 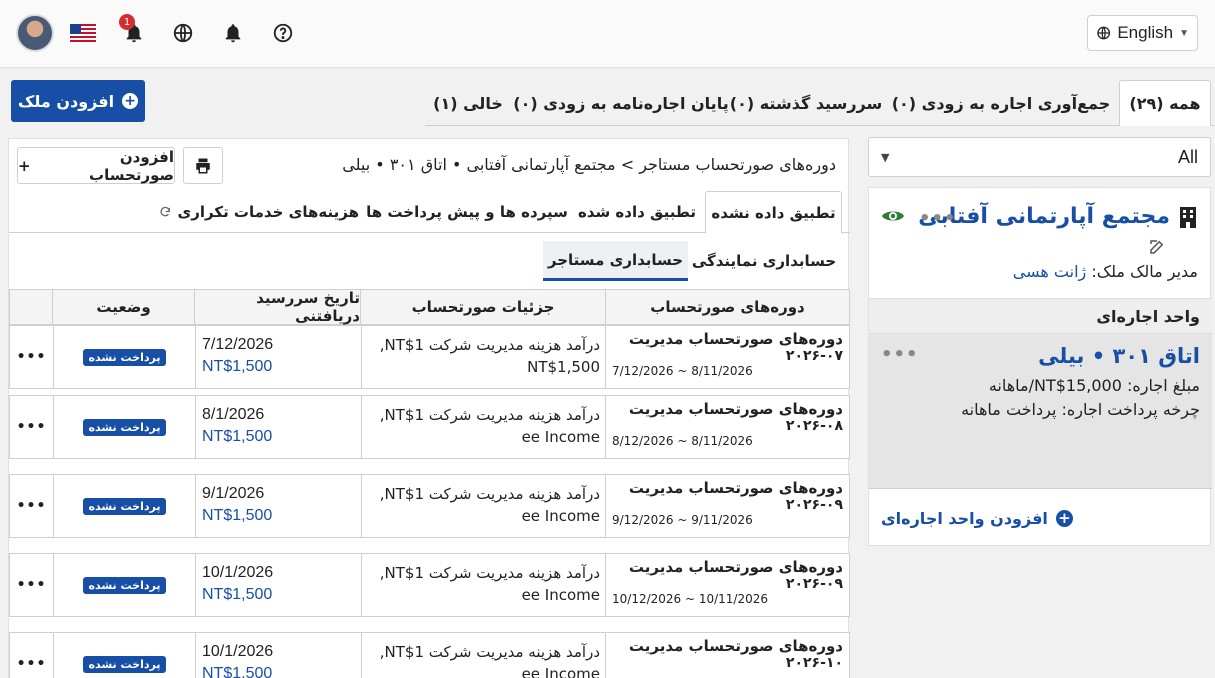 What do you see at coordinates (1187, 156) in the screenshot?
I see `filter-value: All` at bounding box center [1187, 156].